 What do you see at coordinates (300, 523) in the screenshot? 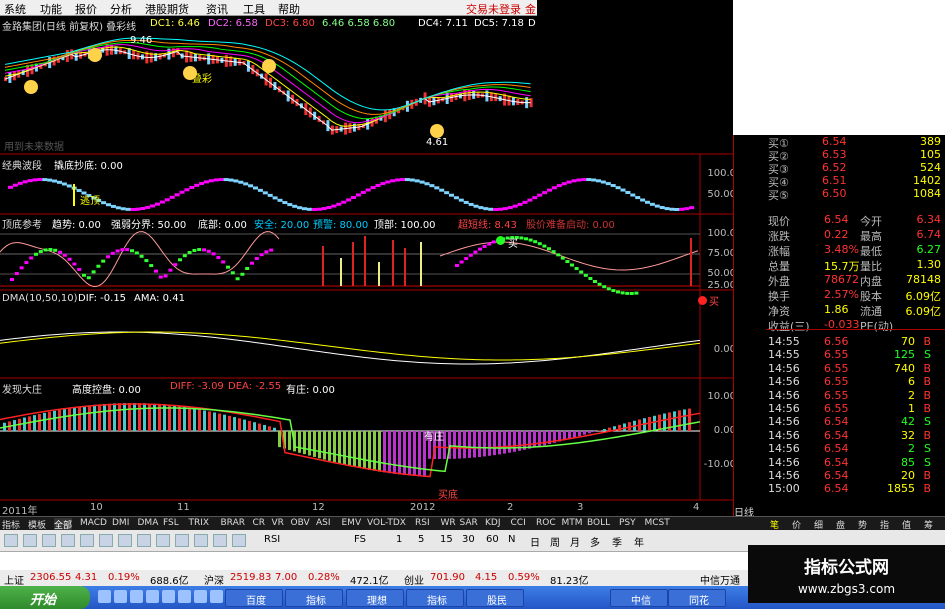
I see `tab-obv: OBV` at bounding box center [300, 523].